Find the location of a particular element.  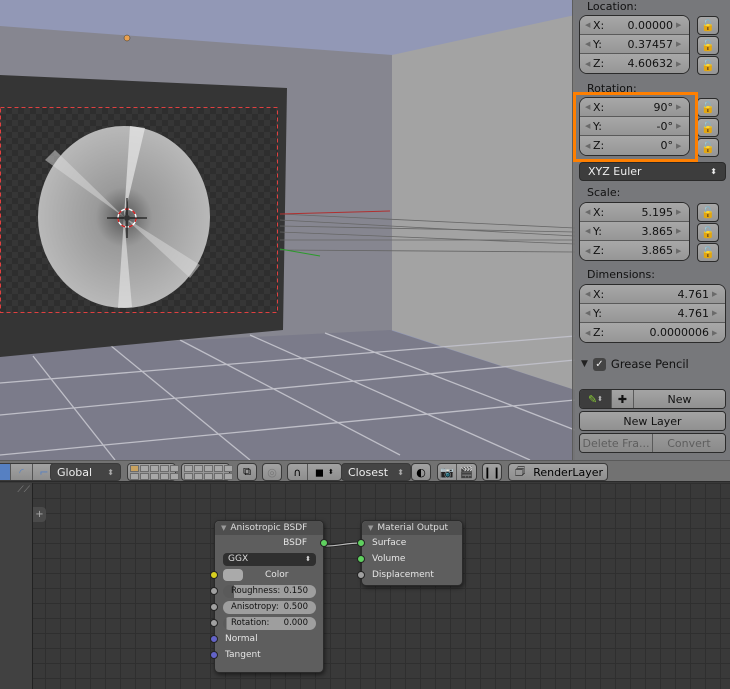

snap-group: ∩ ◼ ⬍ is located at coordinates (314, 472).